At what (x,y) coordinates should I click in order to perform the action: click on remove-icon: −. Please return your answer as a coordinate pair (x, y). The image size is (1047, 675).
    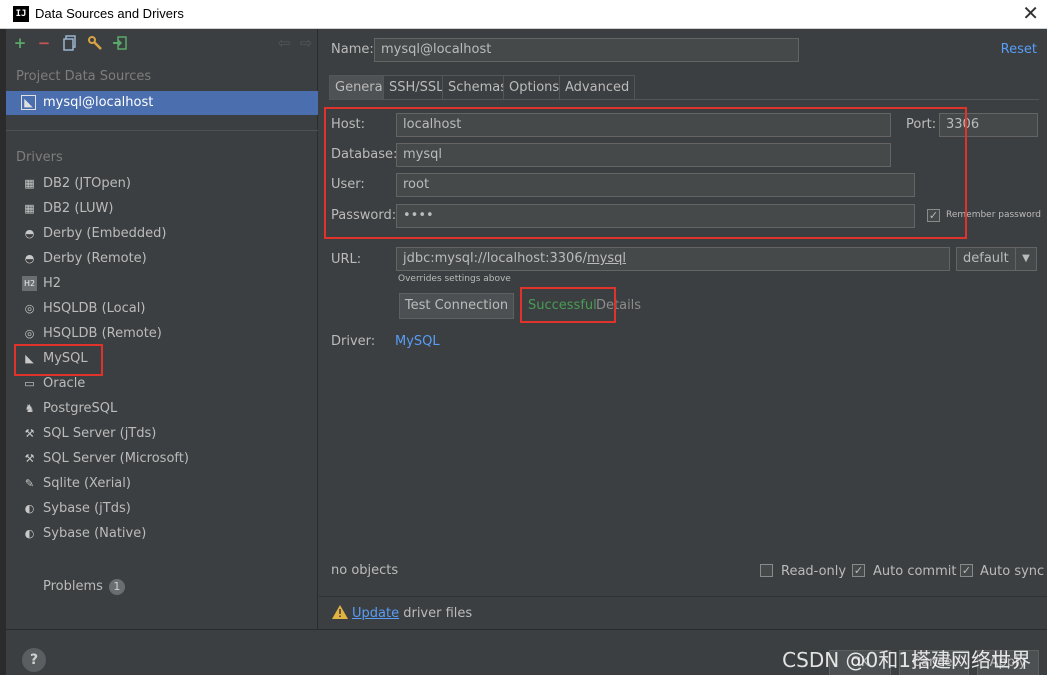
    Looking at the image, I should click on (44, 43).